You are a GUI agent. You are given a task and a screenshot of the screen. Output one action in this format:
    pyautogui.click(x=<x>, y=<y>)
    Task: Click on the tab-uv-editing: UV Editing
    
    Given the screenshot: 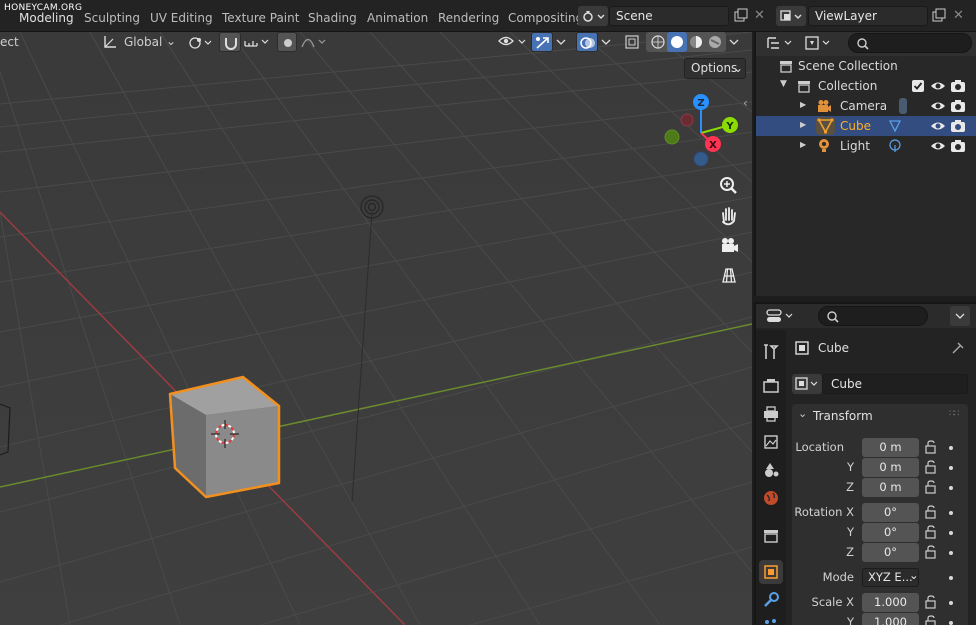 What is the action you would take?
    pyautogui.click(x=181, y=18)
    